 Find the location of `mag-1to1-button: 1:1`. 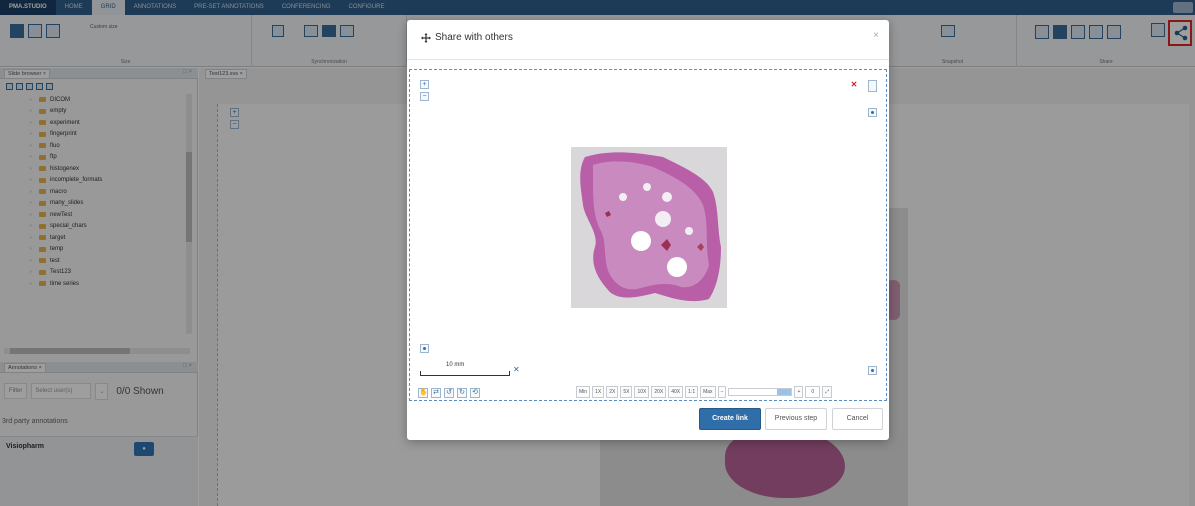

mag-1to1-button: 1:1 is located at coordinates (692, 392).